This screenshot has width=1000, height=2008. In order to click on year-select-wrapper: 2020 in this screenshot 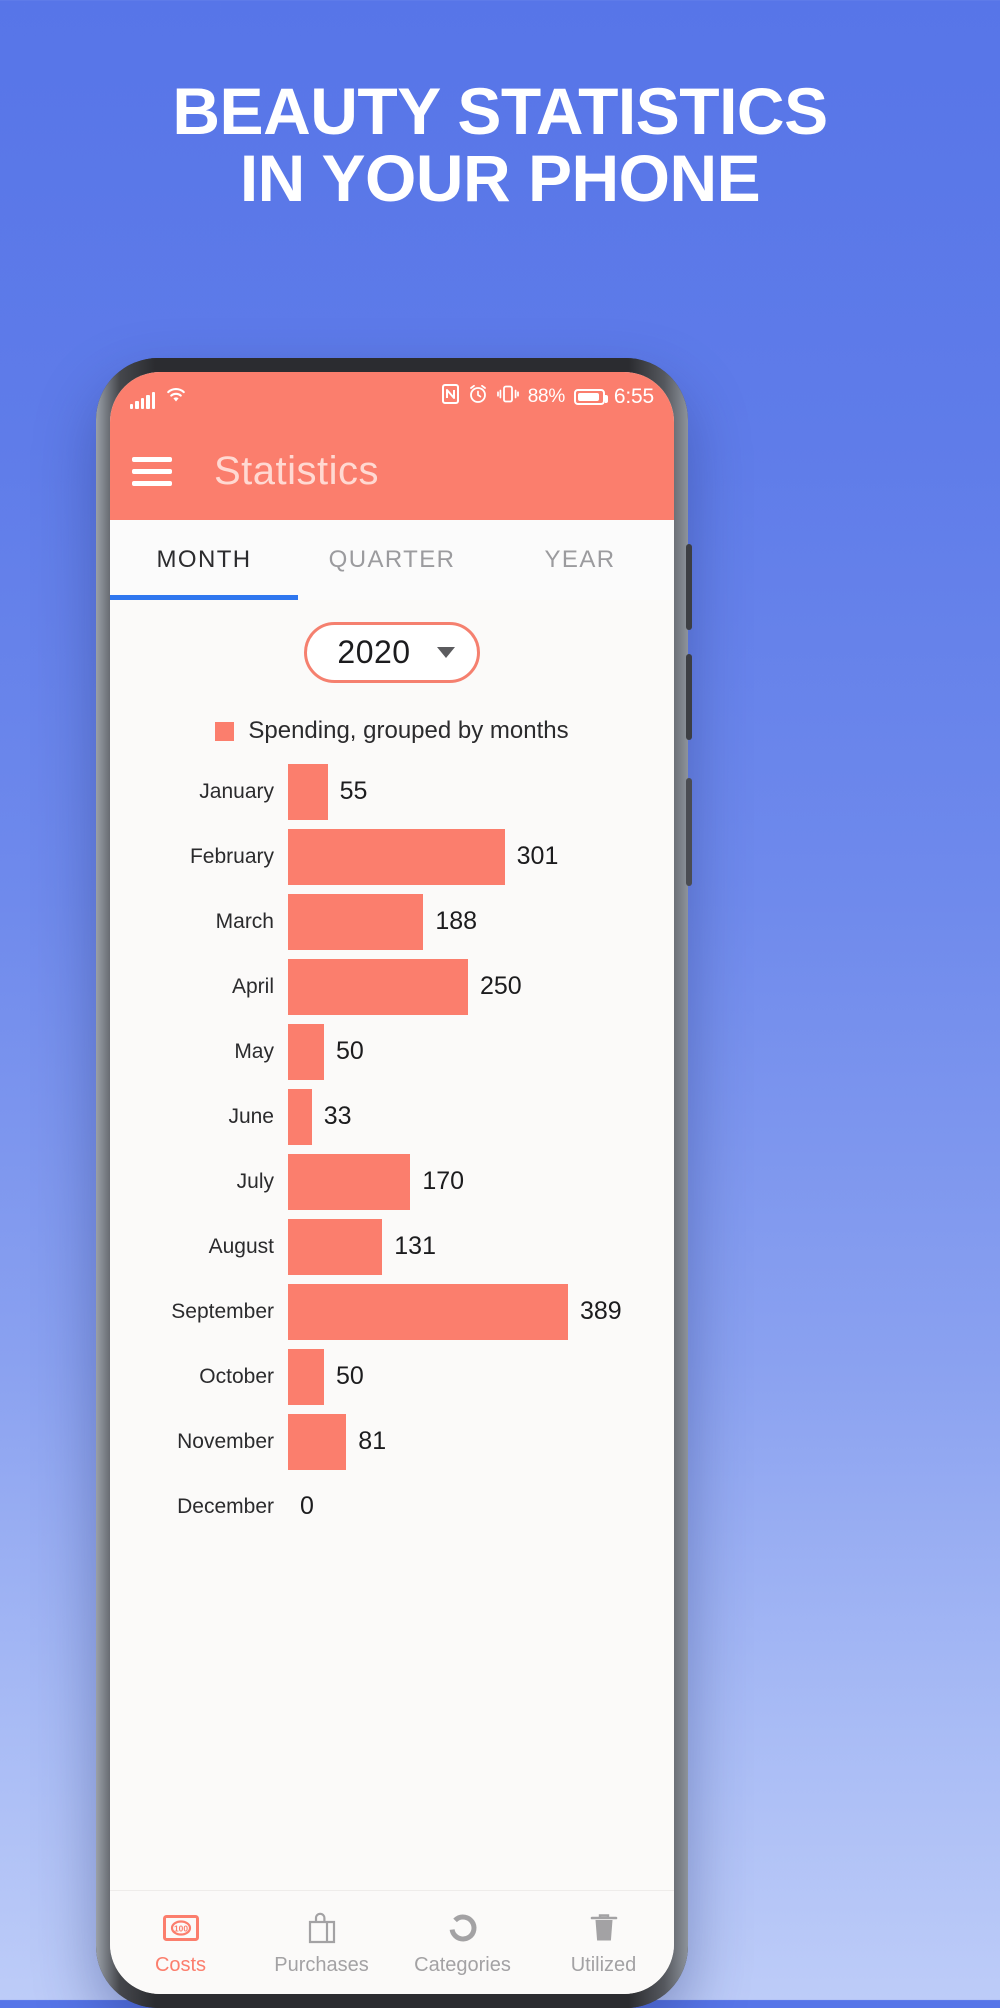, I will do `click(392, 652)`.